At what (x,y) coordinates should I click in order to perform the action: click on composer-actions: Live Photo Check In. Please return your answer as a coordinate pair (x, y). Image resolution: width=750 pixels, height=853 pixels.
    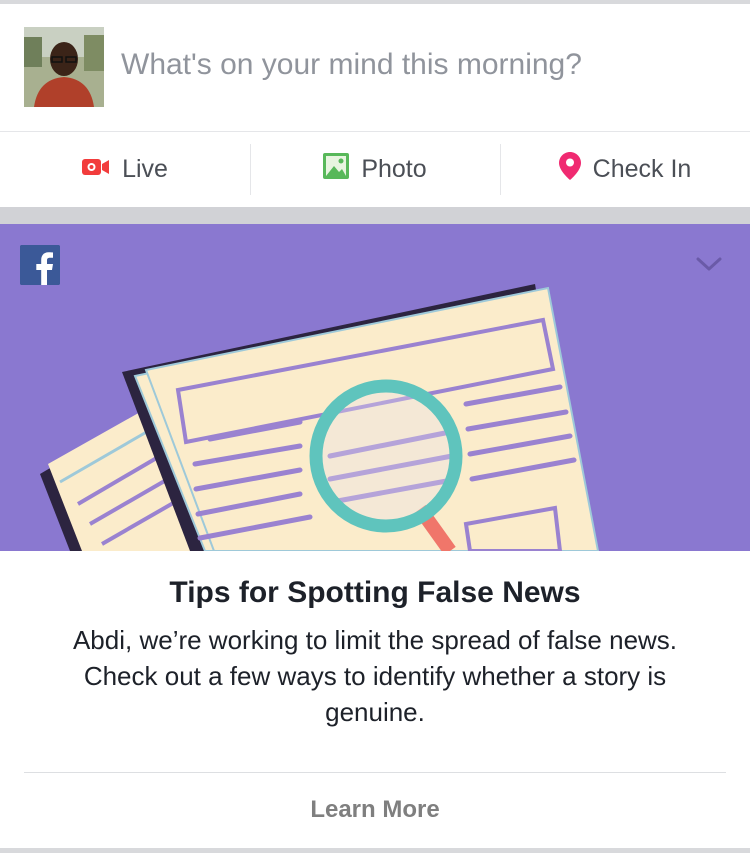
    Looking at the image, I should click on (375, 169).